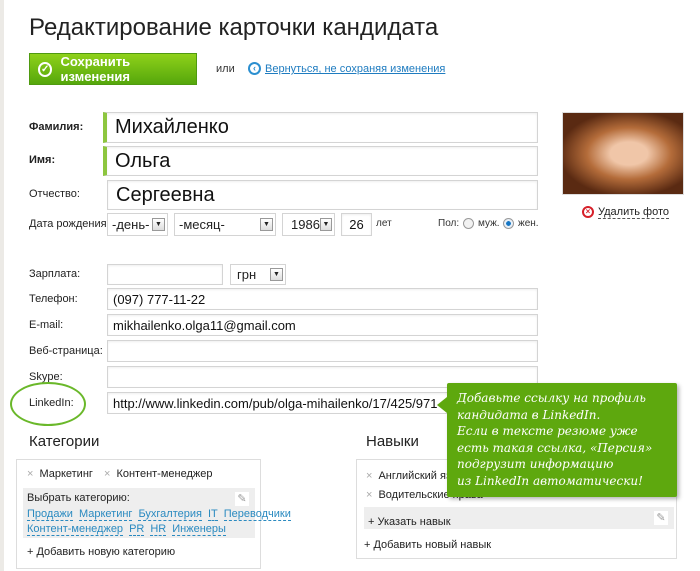 This screenshot has height=571, width=700. I want to click on middle-name-label: Отчество:, so click(54, 194).